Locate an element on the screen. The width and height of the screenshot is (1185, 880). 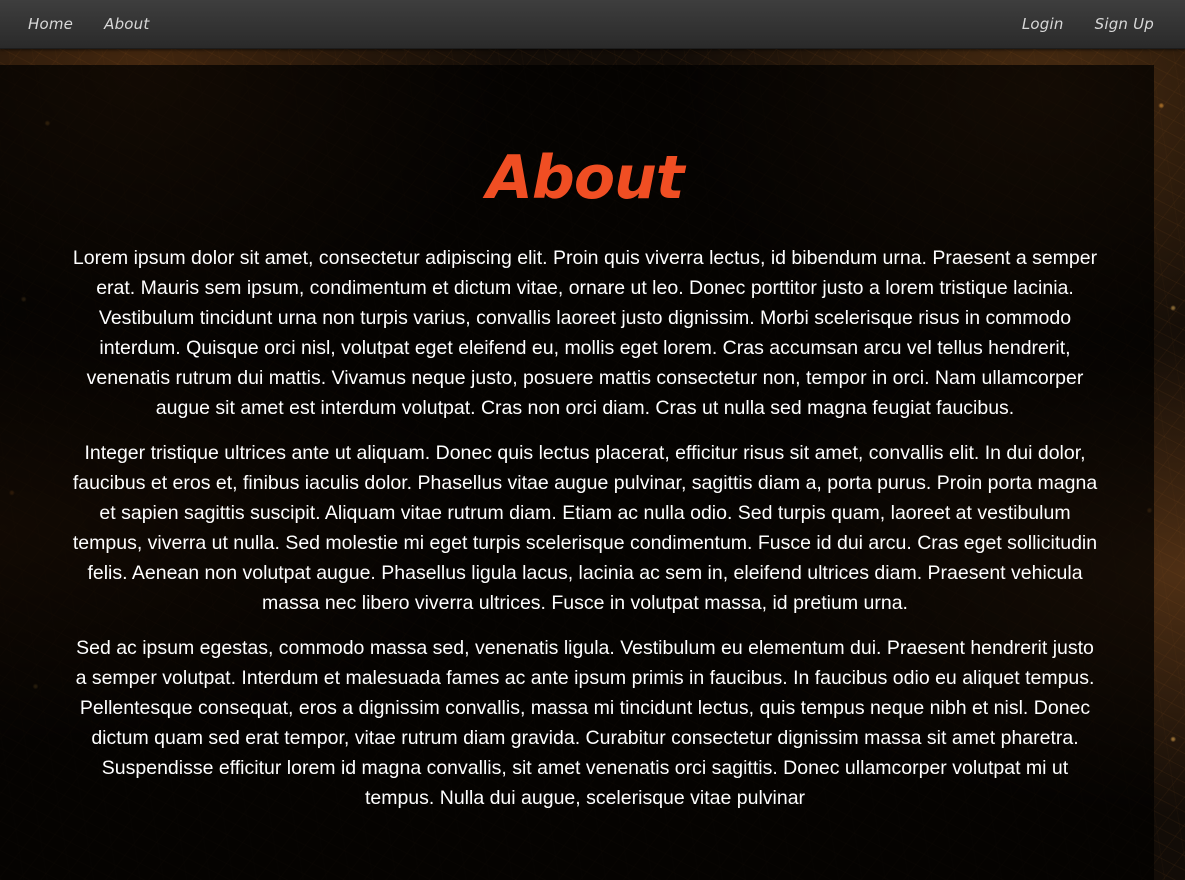
nav-right-group: Login Sign Up is located at coordinates (1072, 24).